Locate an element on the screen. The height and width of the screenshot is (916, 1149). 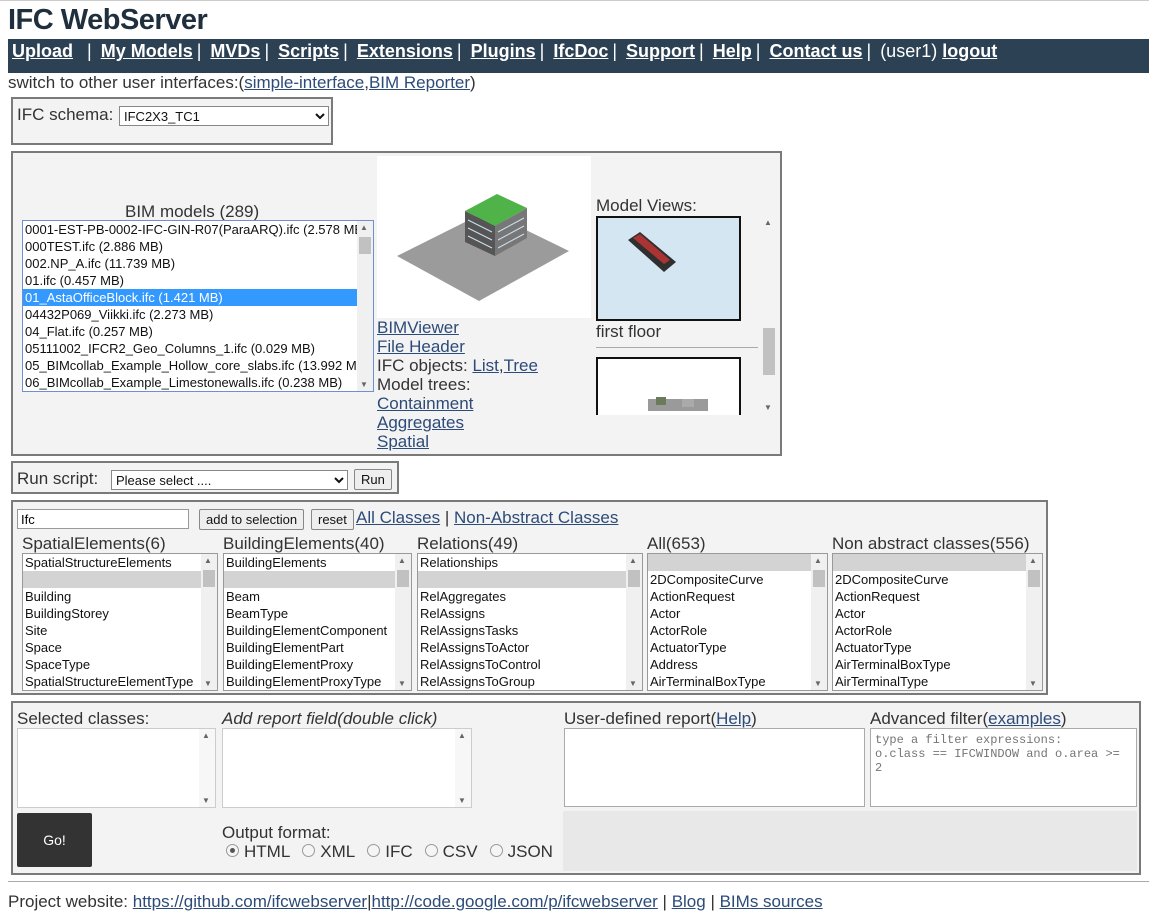
class-list-item: ActuatorType is located at coordinates (737, 647).